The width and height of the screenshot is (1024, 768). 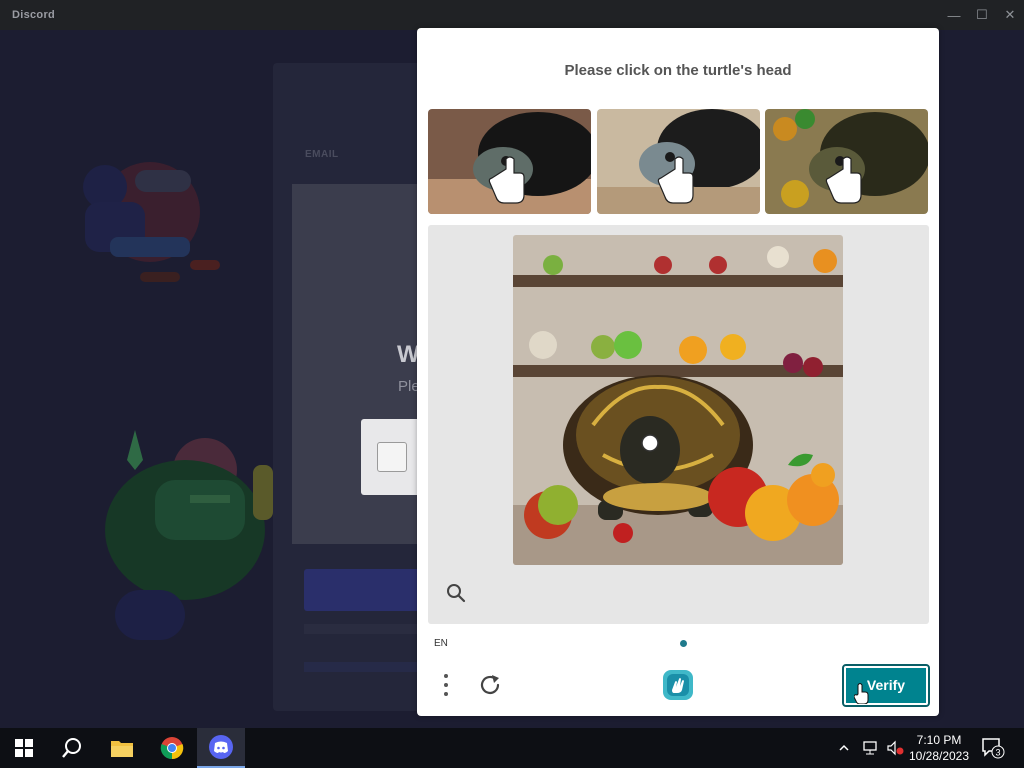 I want to click on search-icon, so click(x=71, y=748).